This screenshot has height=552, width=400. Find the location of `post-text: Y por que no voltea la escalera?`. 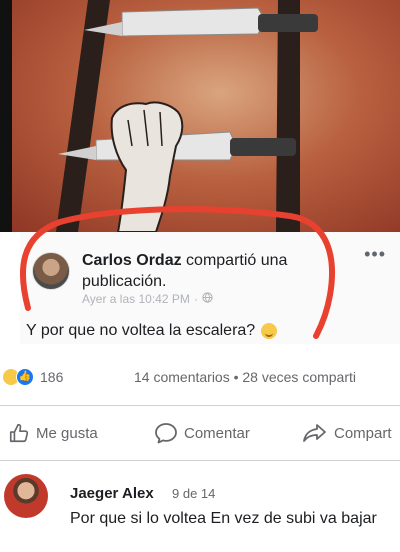

post-text: Y por que no voltea la escalera? is located at coordinates (152, 331).